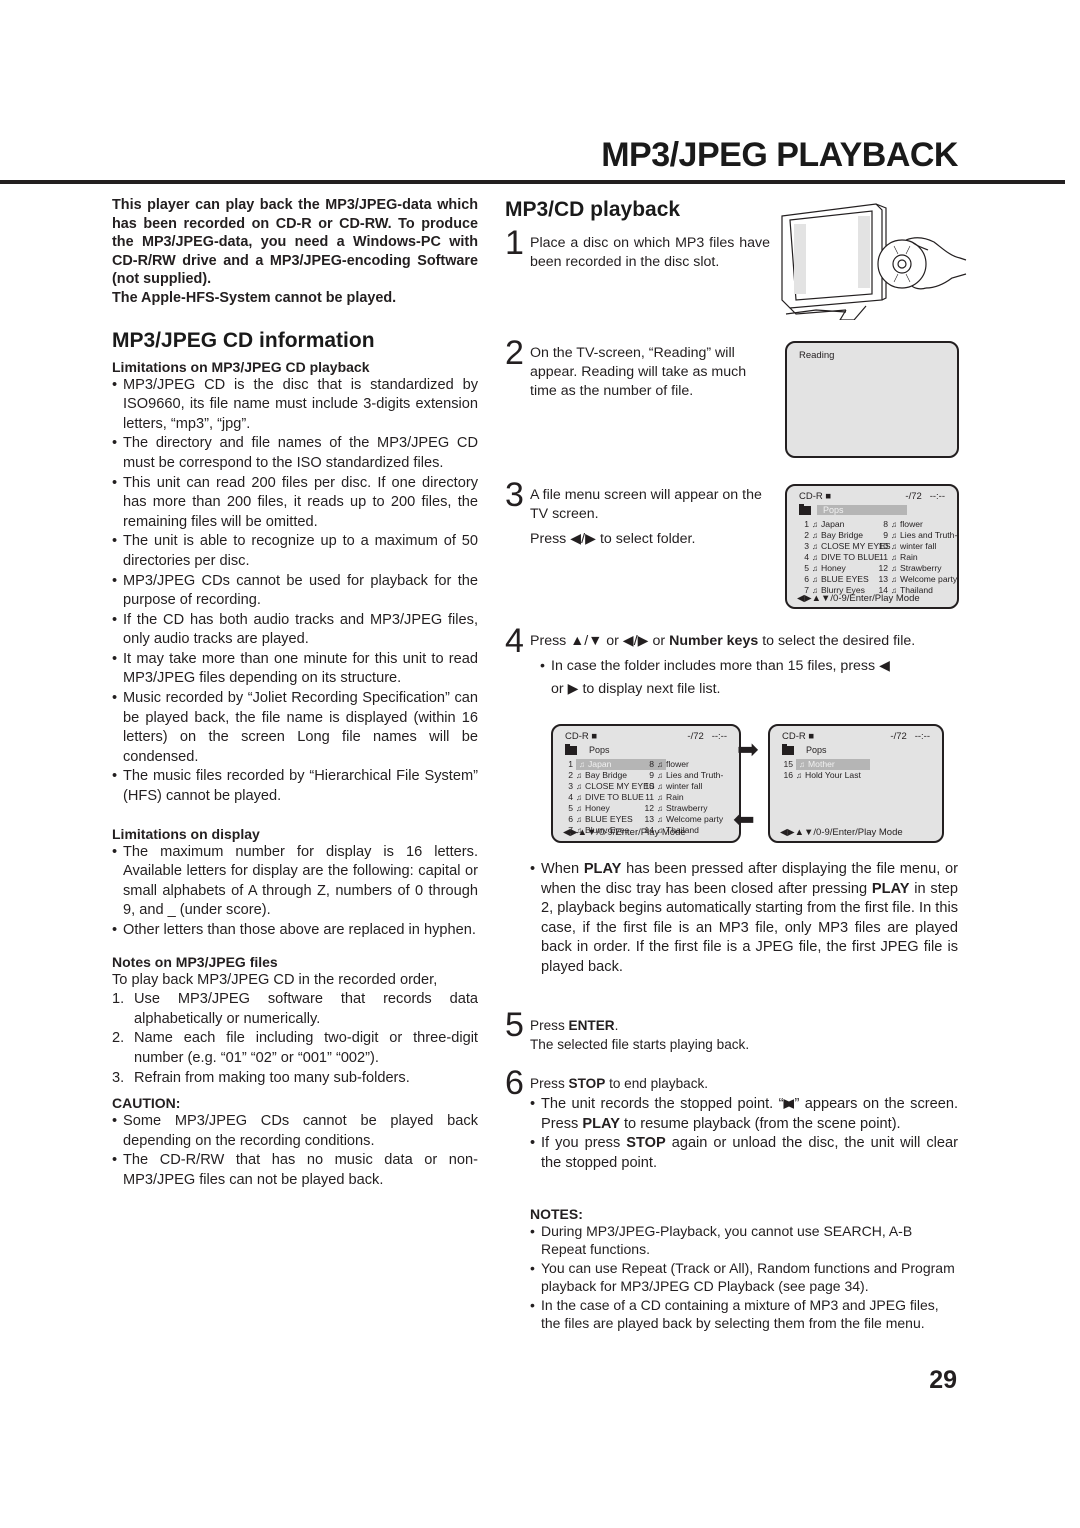 Image resolution: width=1080 pixels, height=1528 pixels. Describe the element at coordinates (186, 833) in the screenshot. I see `display-heading: Limitations on display` at that location.